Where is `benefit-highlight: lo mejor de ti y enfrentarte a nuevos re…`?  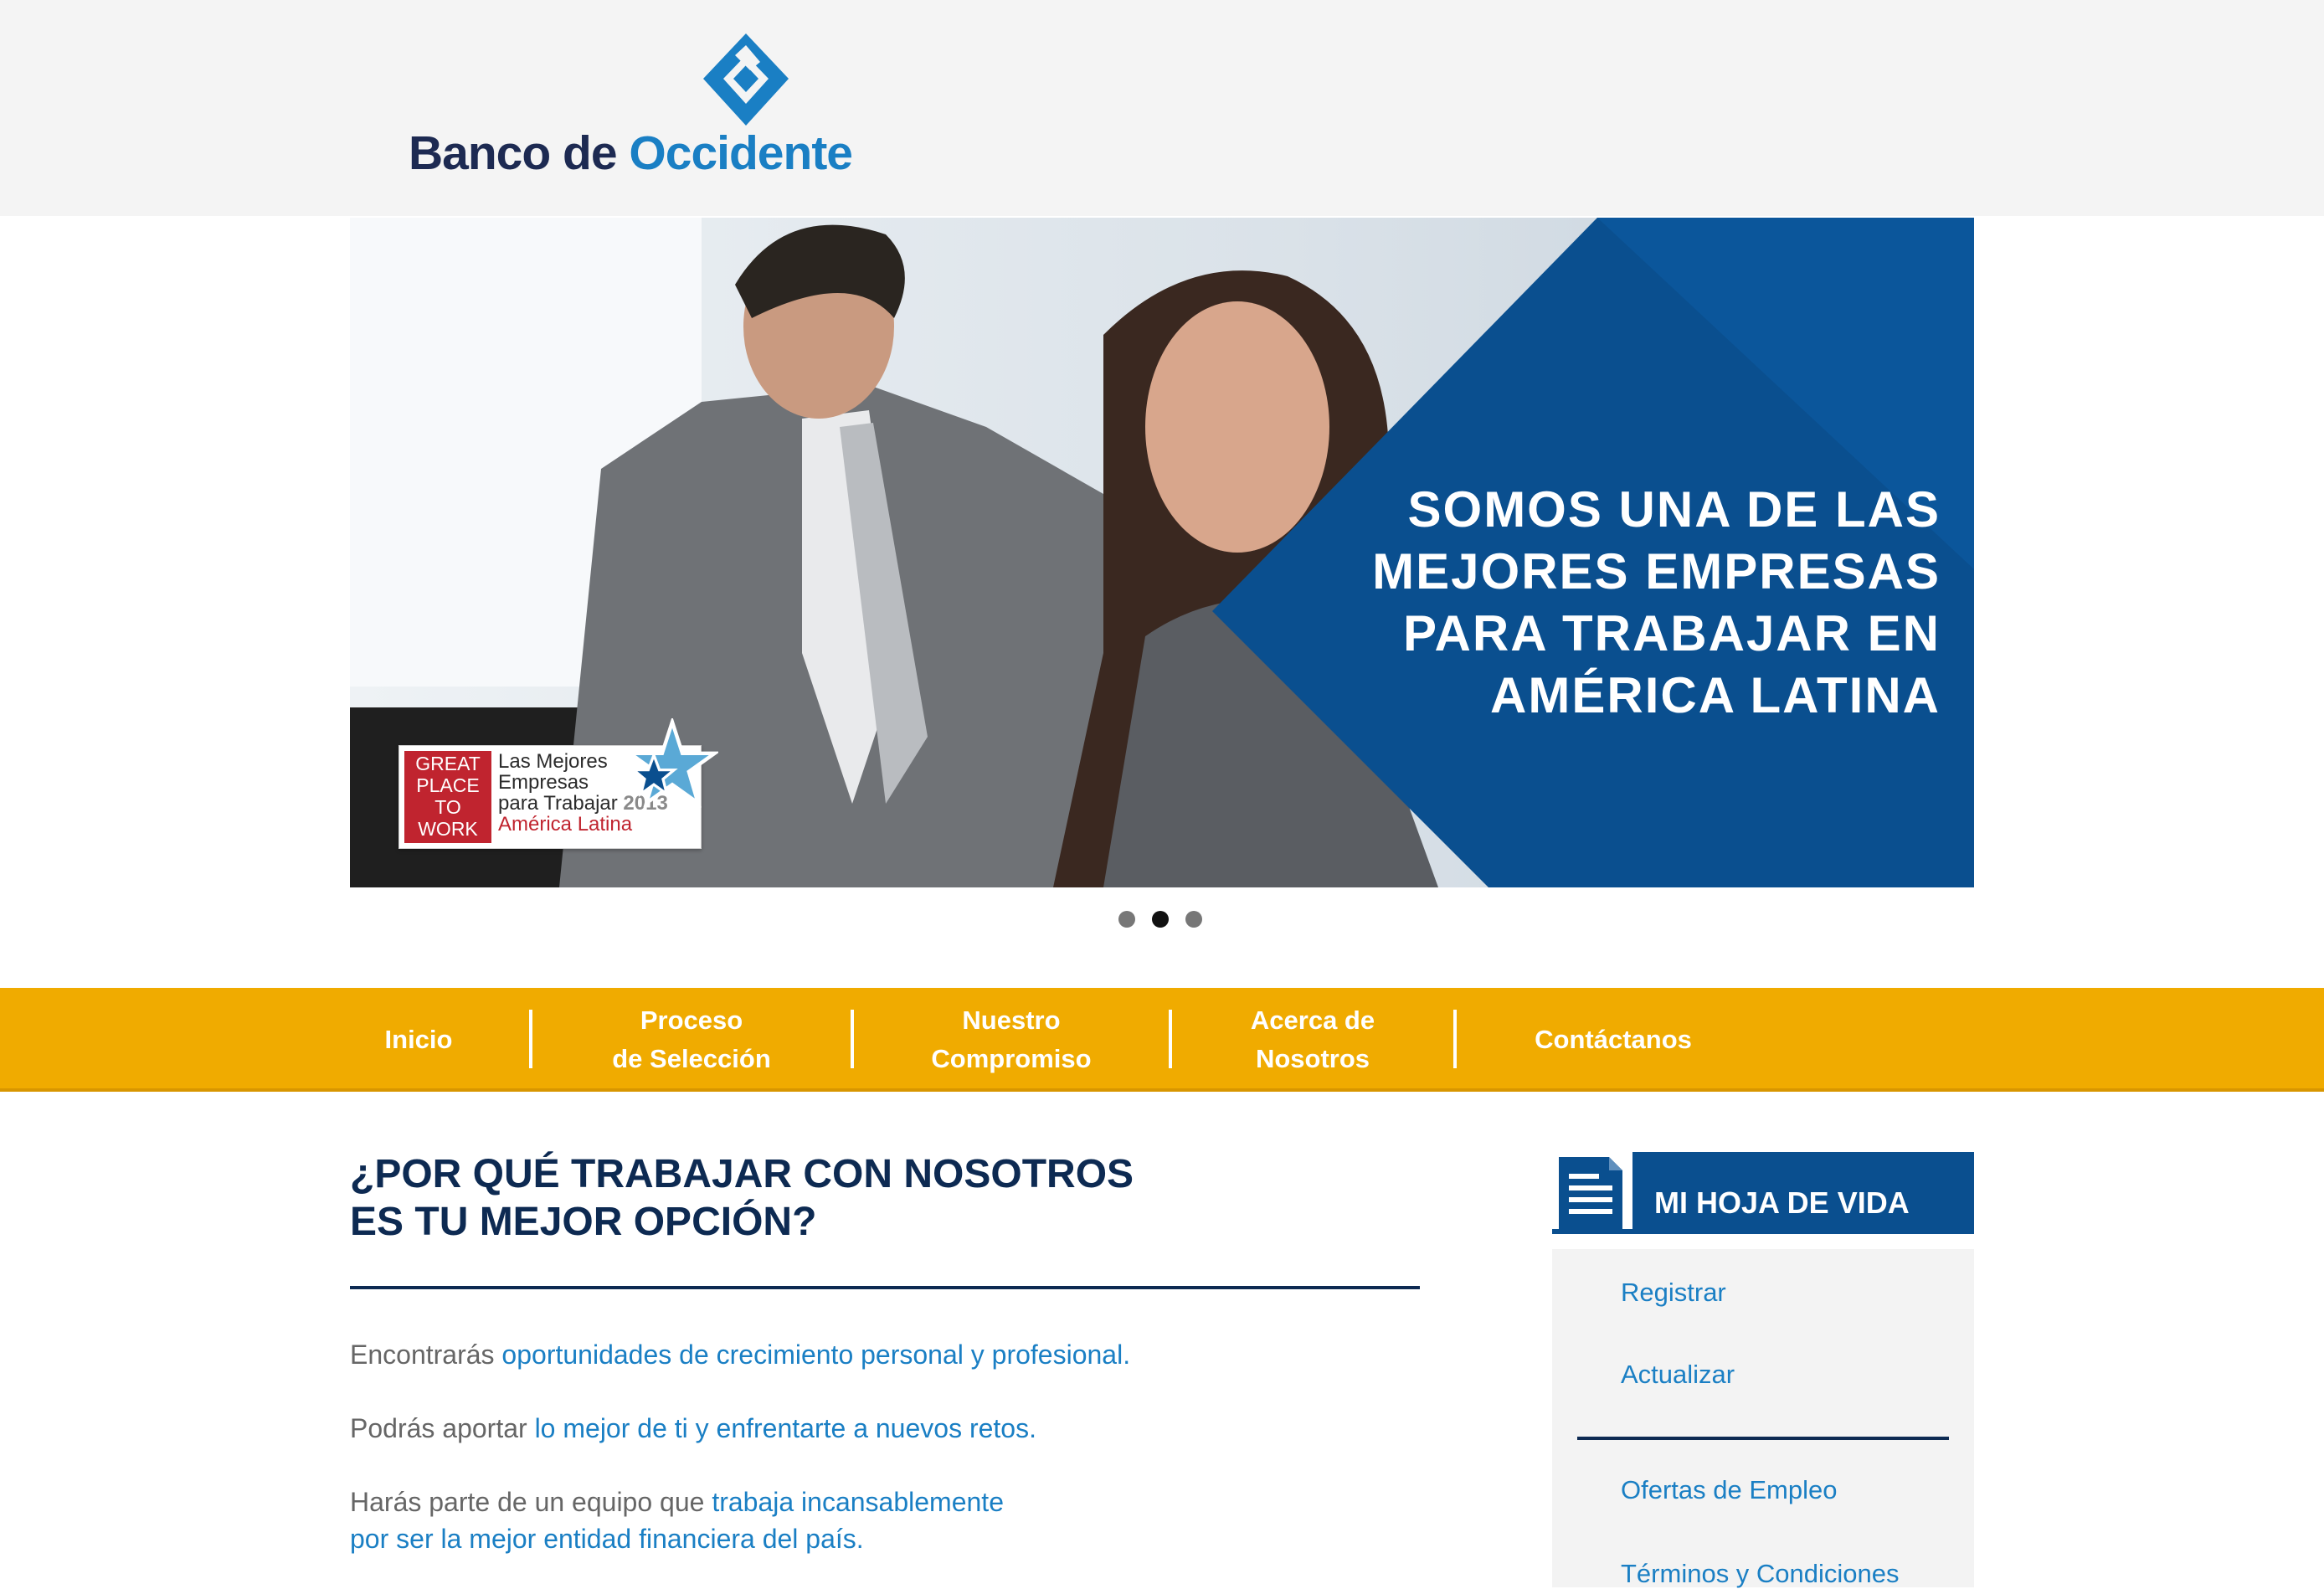
benefit-highlight: lo mejor de ti y enfrentarte a nuevos re… is located at coordinates (785, 1428).